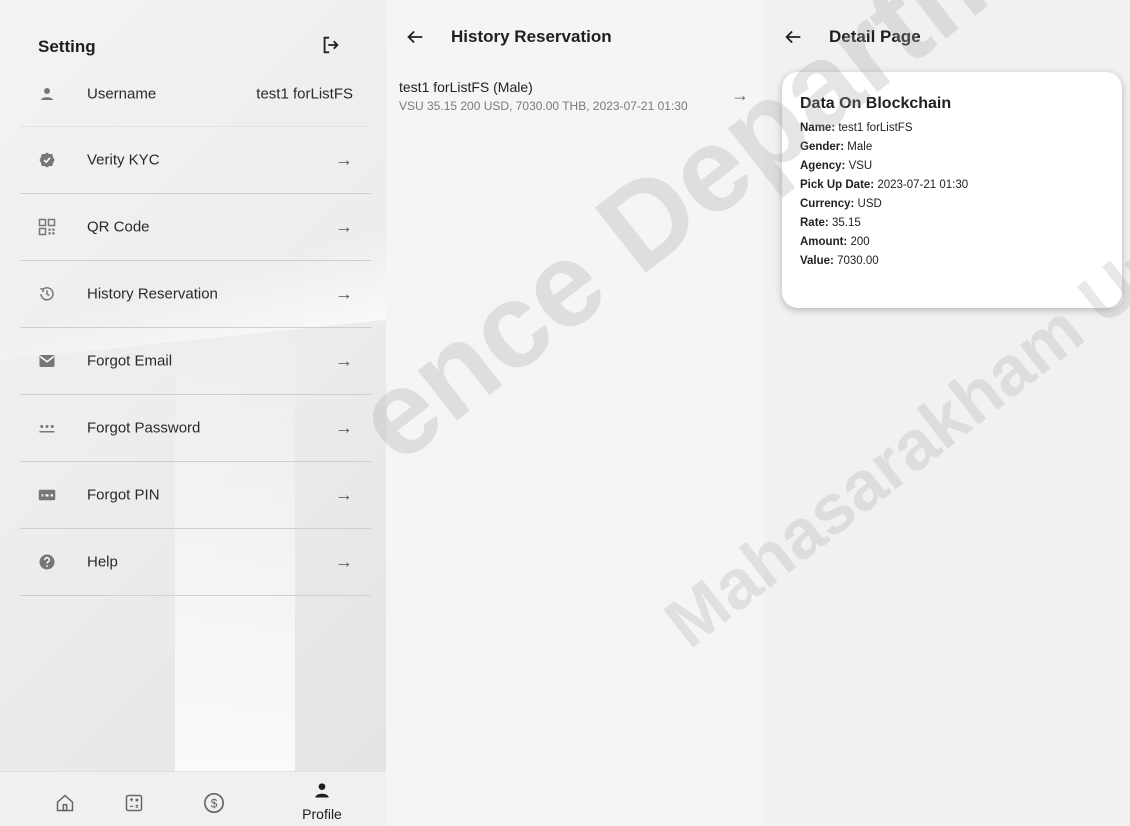  What do you see at coordinates (47, 227) in the screenshot?
I see `qr-code-icon` at bounding box center [47, 227].